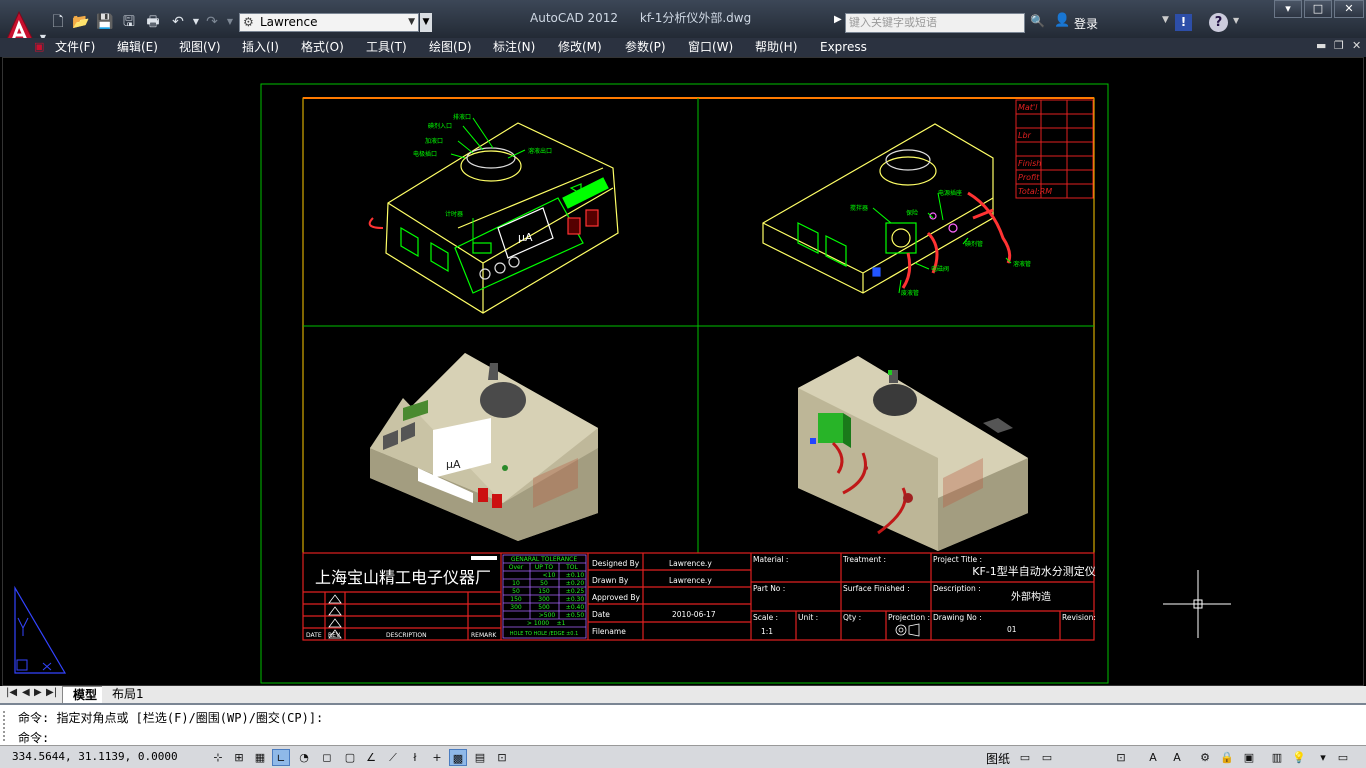  What do you see at coordinates (51, 692) in the screenshot?
I see `tab-last-icon: ▶|` at bounding box center [51, 692].